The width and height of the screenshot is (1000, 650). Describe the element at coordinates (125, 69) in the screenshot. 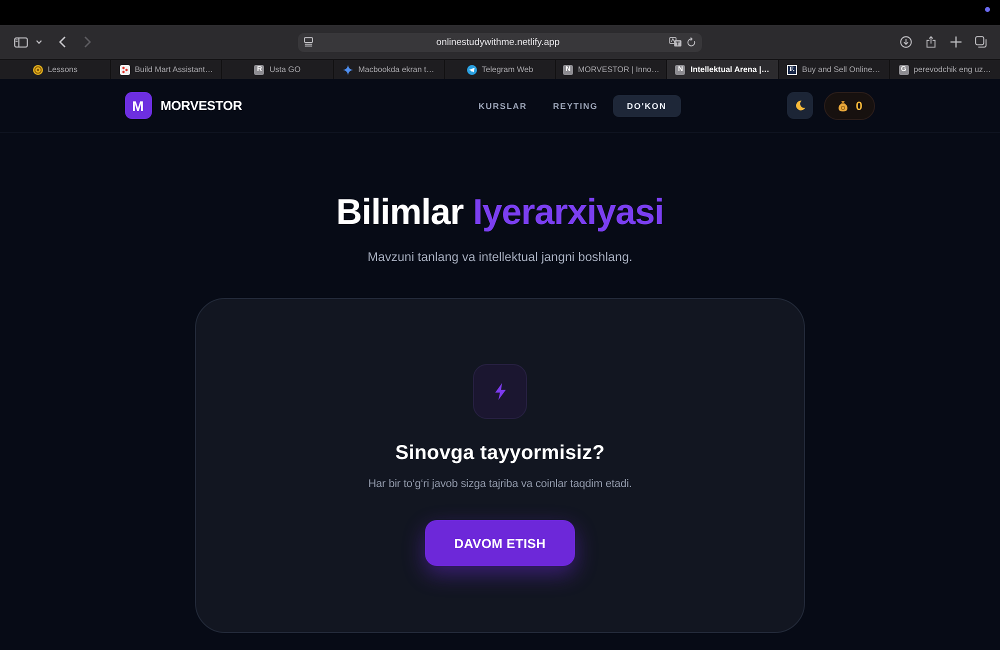

I see `dots-favicon-icon` at that location.